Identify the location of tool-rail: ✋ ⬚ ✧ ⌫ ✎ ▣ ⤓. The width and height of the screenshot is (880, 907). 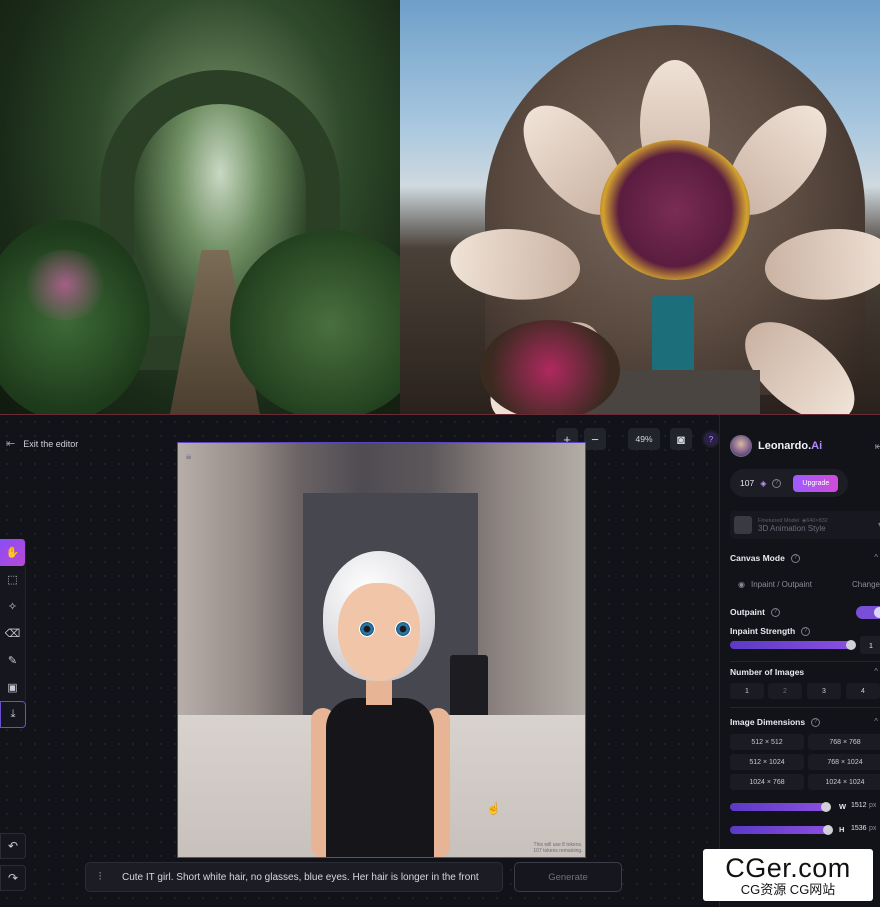
(13, 633).